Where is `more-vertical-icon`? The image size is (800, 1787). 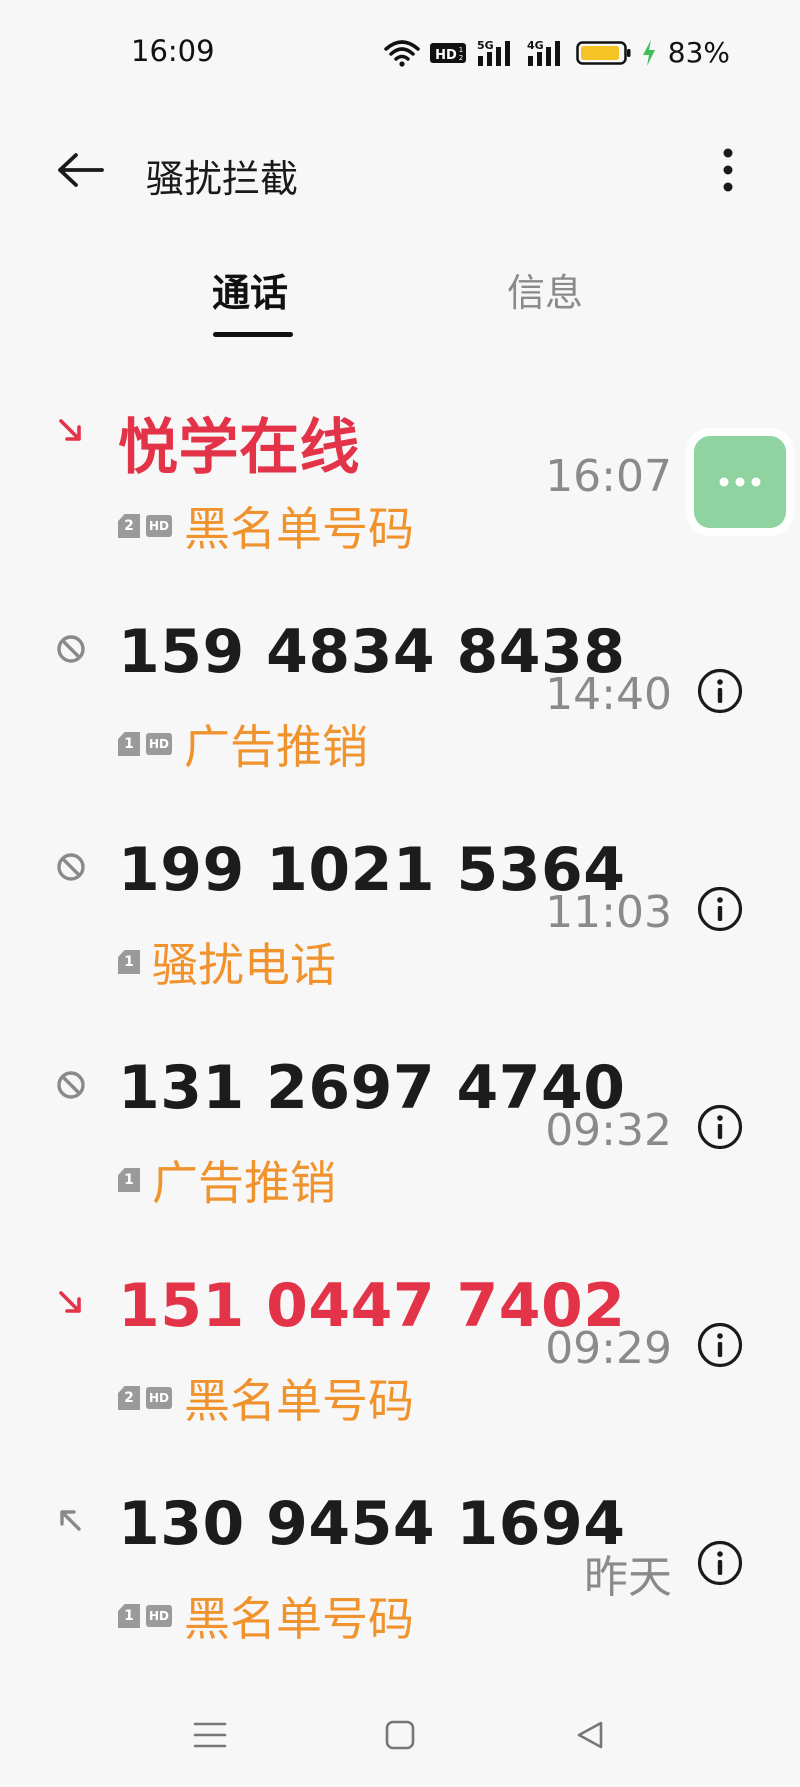 more-vertical-icon is located at coordinates (728, 170).